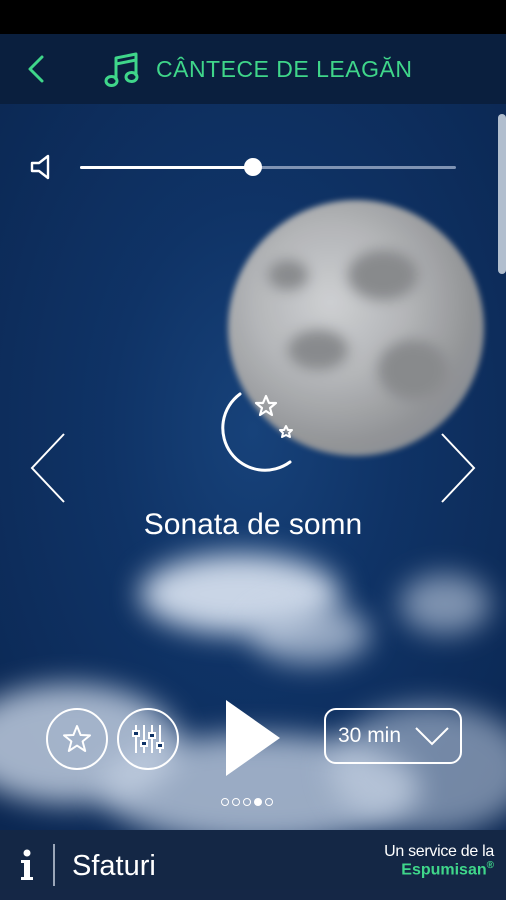 The height and width of the screenshot is (900, 506). Describe the element at coordinates (253, 865) in the screenshot. I see `footer-bar: Sfaturi Un service de la Espumisan®` at that location.